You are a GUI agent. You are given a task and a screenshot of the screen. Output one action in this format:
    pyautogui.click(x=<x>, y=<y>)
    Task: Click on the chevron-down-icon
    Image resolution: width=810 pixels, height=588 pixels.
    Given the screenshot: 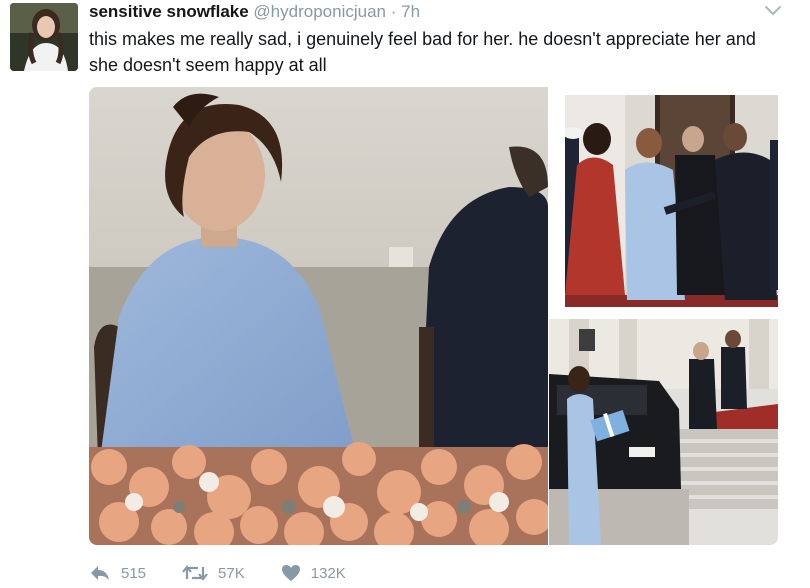 What is the action you would take?
    pyautogui.click(x=773, y=11)
    